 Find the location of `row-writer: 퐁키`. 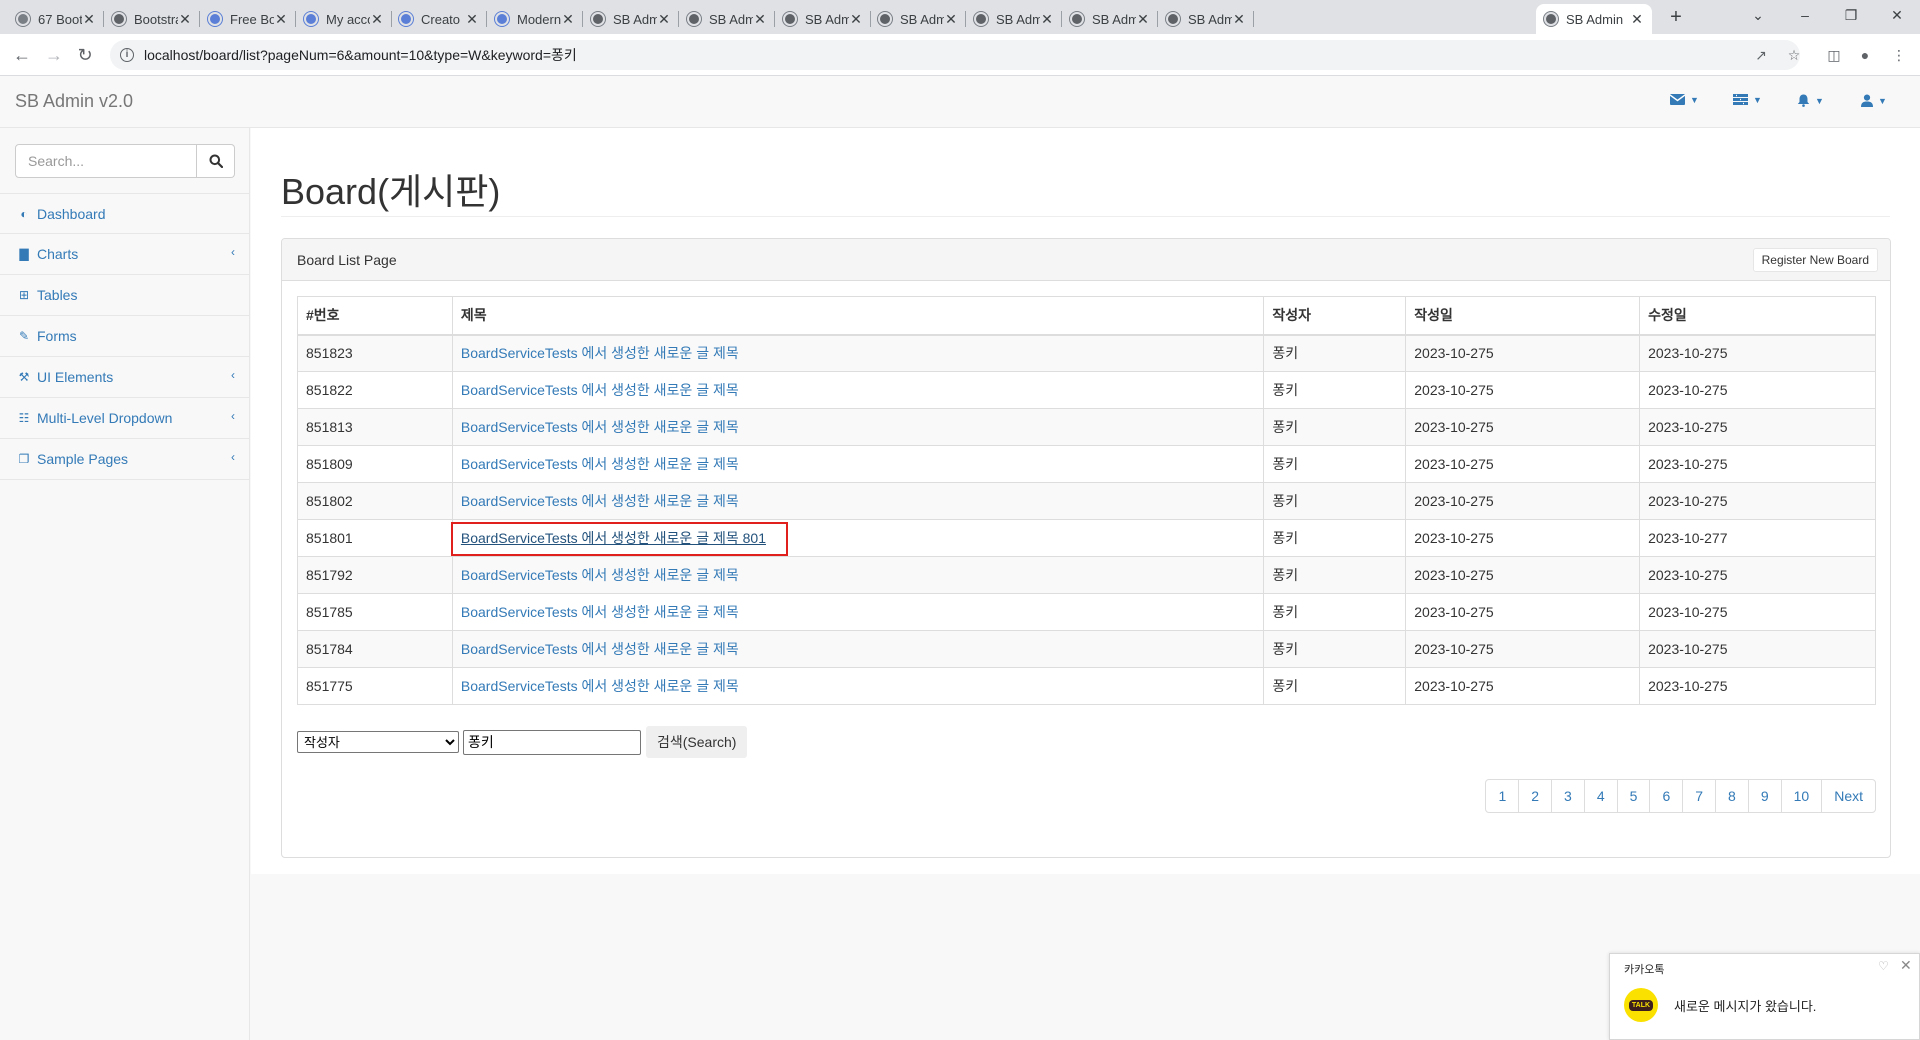

row-writer: 퐁키 is located at coordinates (1285, 464).